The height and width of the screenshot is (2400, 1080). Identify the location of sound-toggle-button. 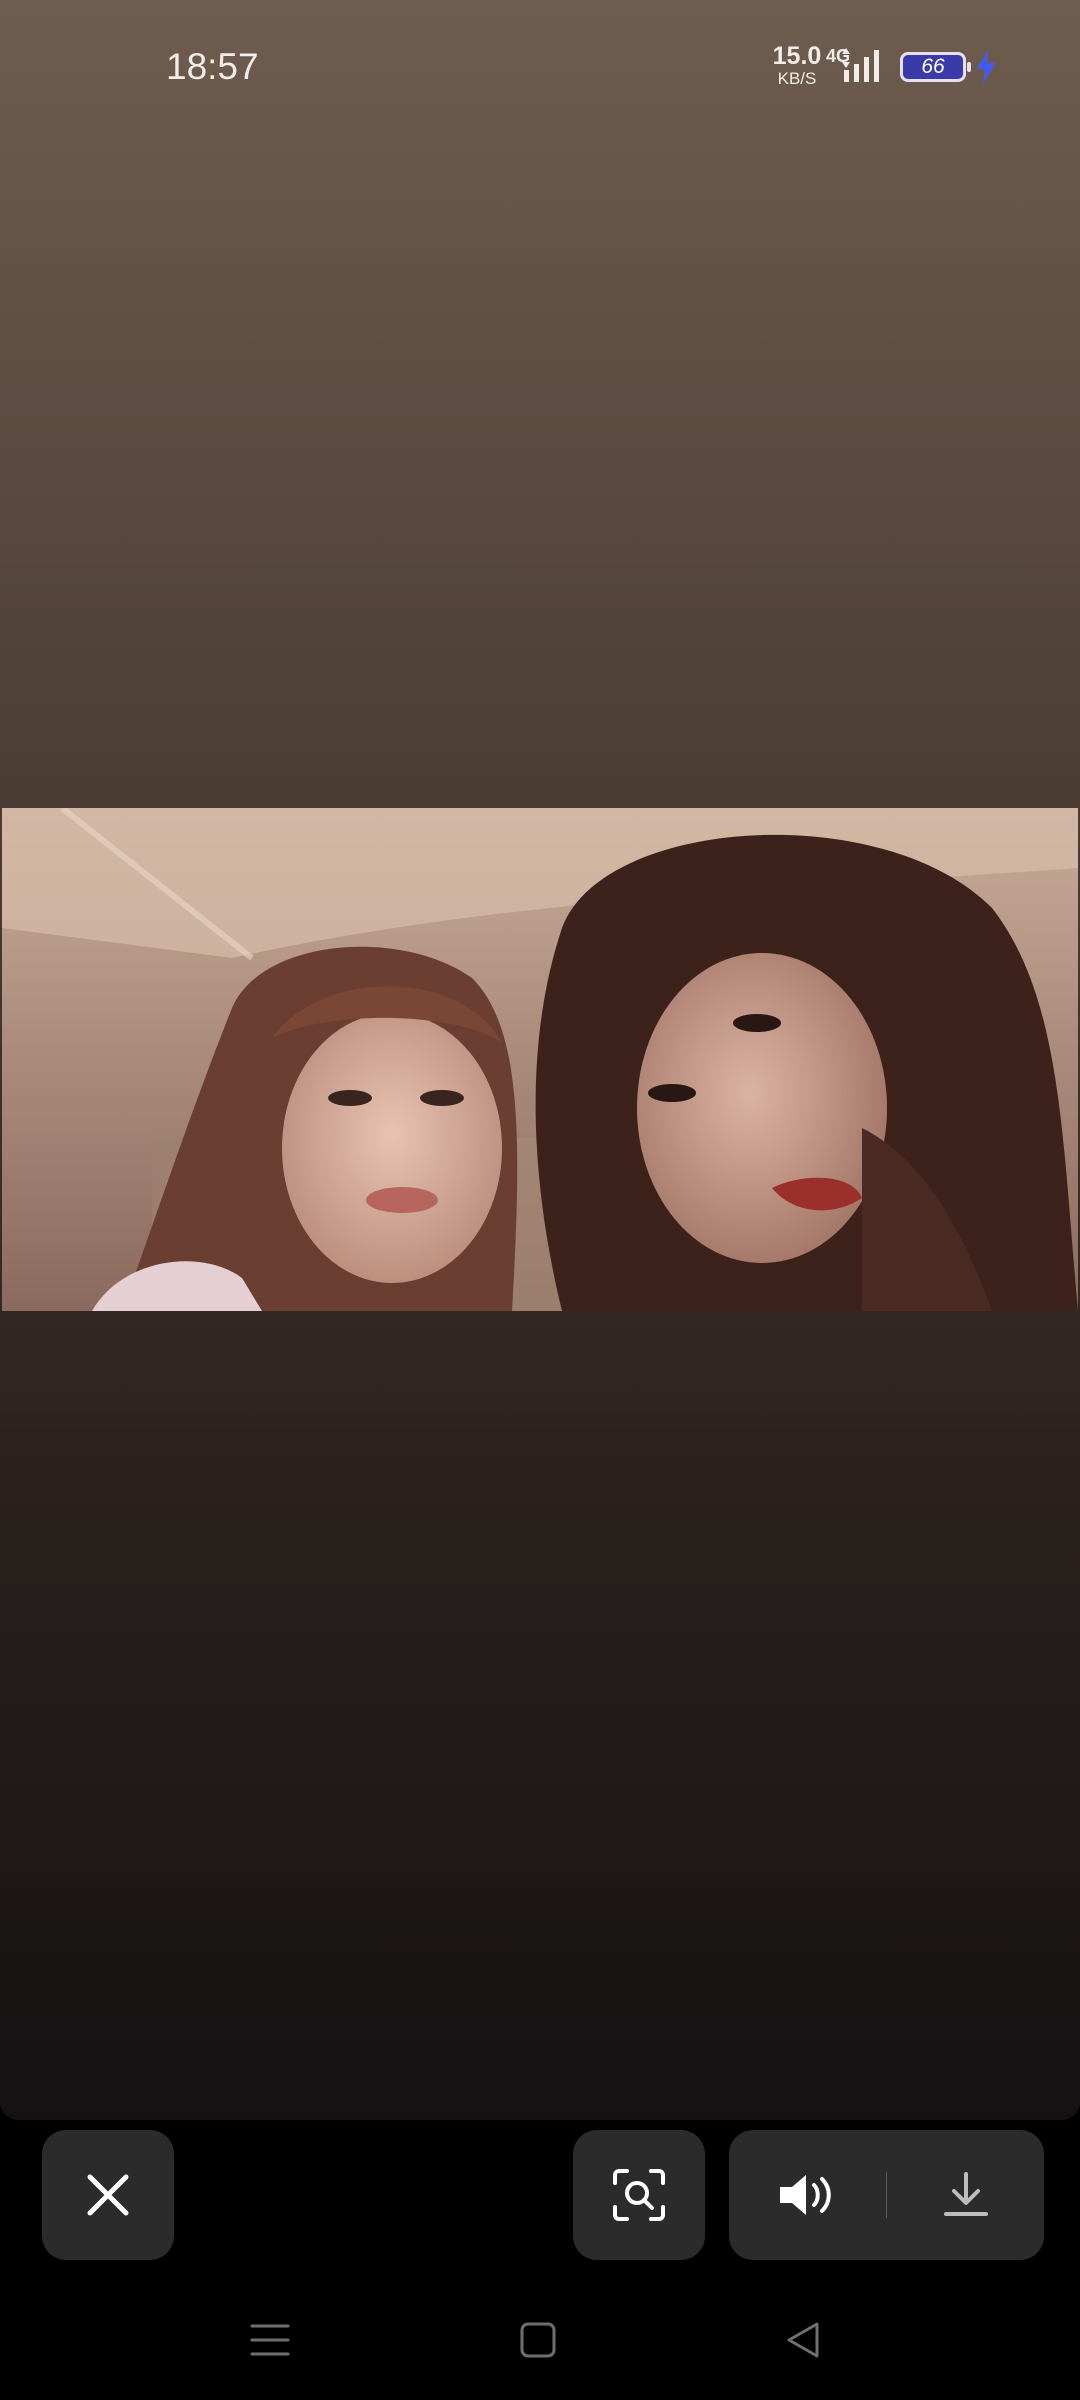
(807, 2195).